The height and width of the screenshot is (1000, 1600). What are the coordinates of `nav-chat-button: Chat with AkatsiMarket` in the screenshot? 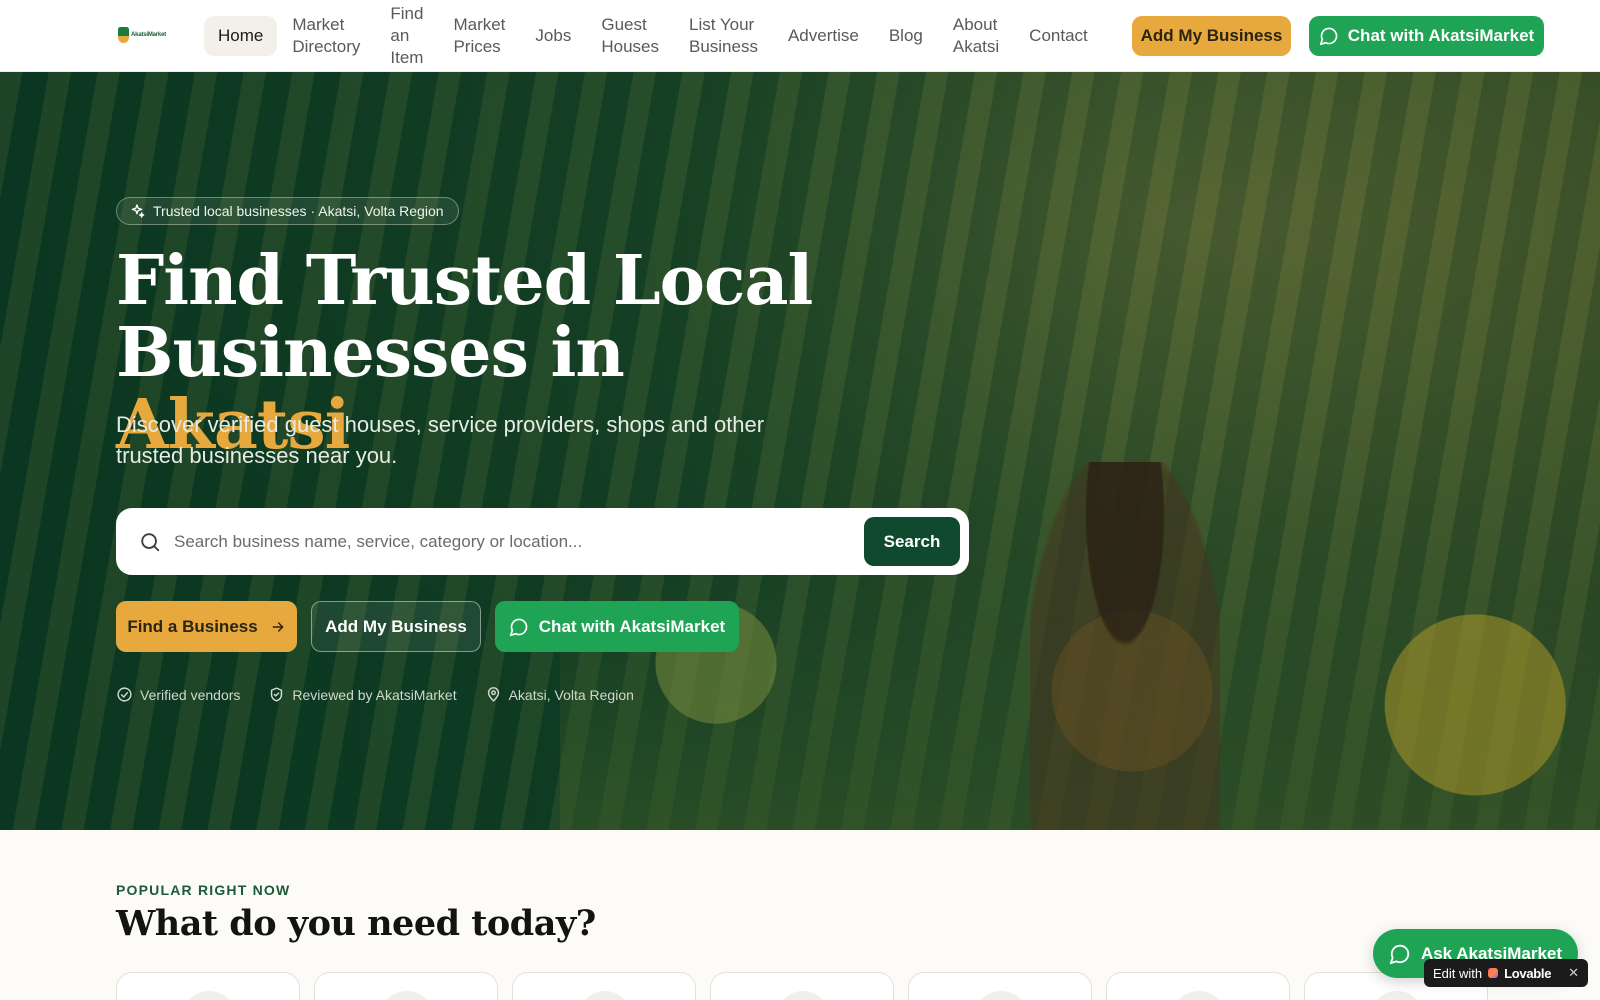 It's located at (1426, 36).